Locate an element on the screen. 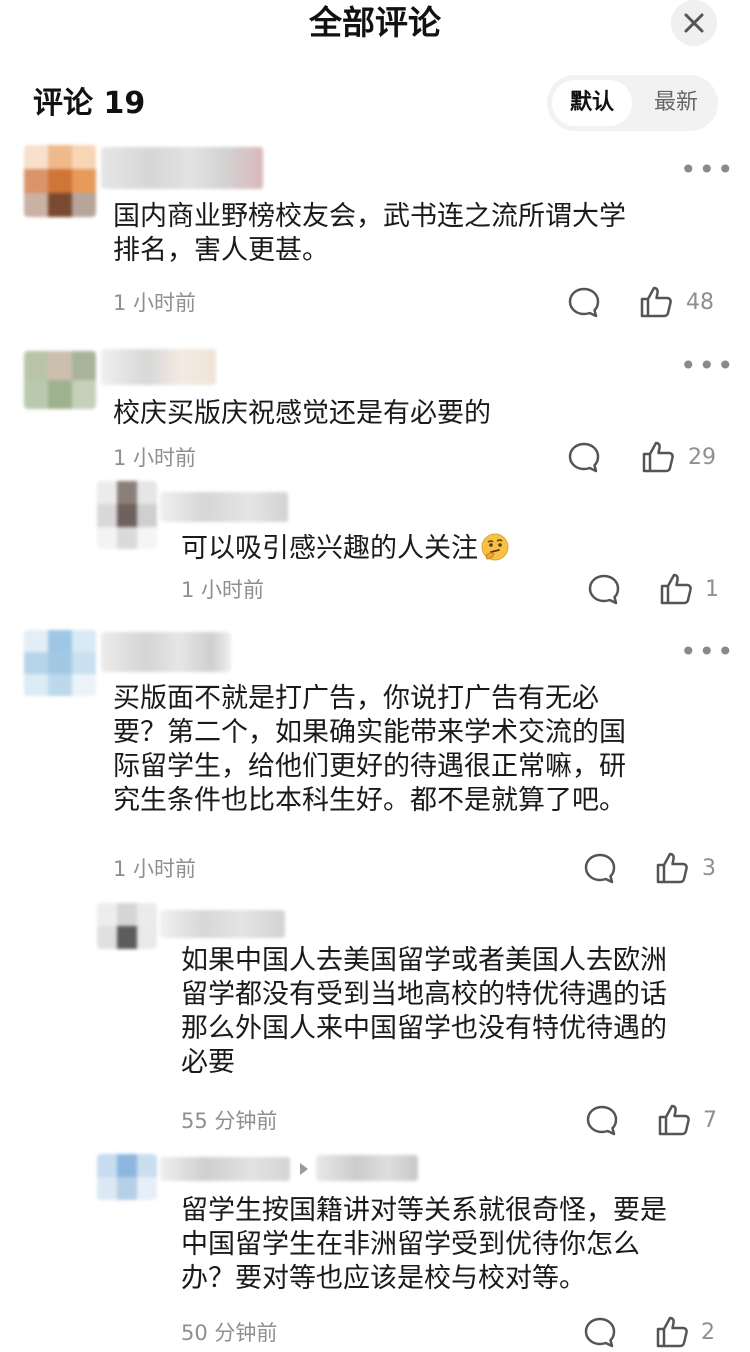 The height and width of the screenshot is (1352, 750). sort-default-button: 默认 is located at coordinates (592, 103).